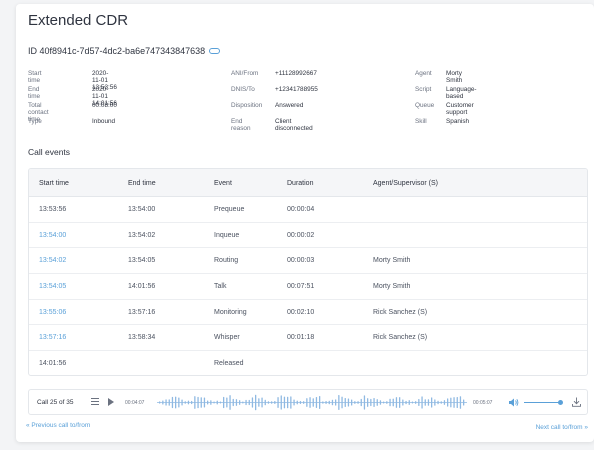  What do you see at coordinates (52, 337) in the screenshot?
I see `cell-start-time: 13:57:16` at bounding box center [52, 337].